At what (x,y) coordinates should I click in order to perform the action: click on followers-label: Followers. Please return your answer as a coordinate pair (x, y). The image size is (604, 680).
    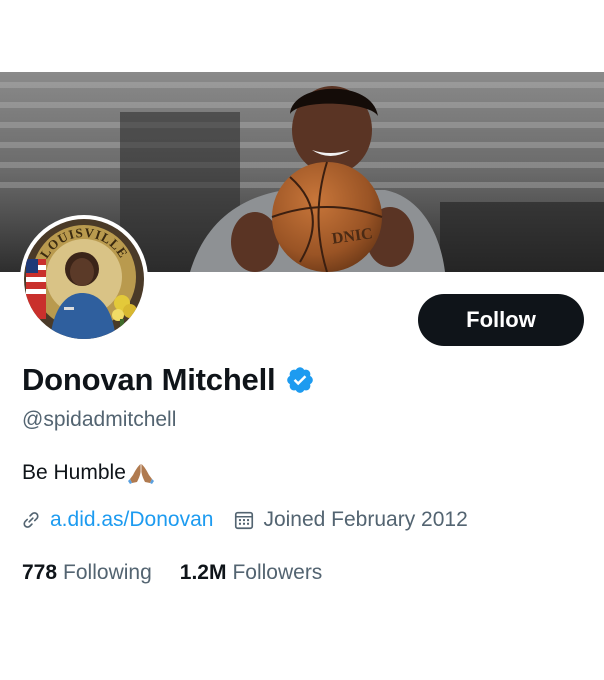
    Looking at the image, I should click on (277, 572).